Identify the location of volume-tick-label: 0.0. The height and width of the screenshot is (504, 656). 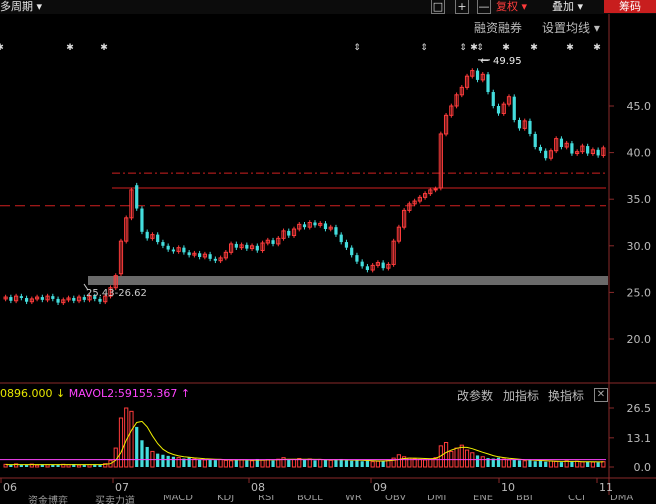
(643, 467).